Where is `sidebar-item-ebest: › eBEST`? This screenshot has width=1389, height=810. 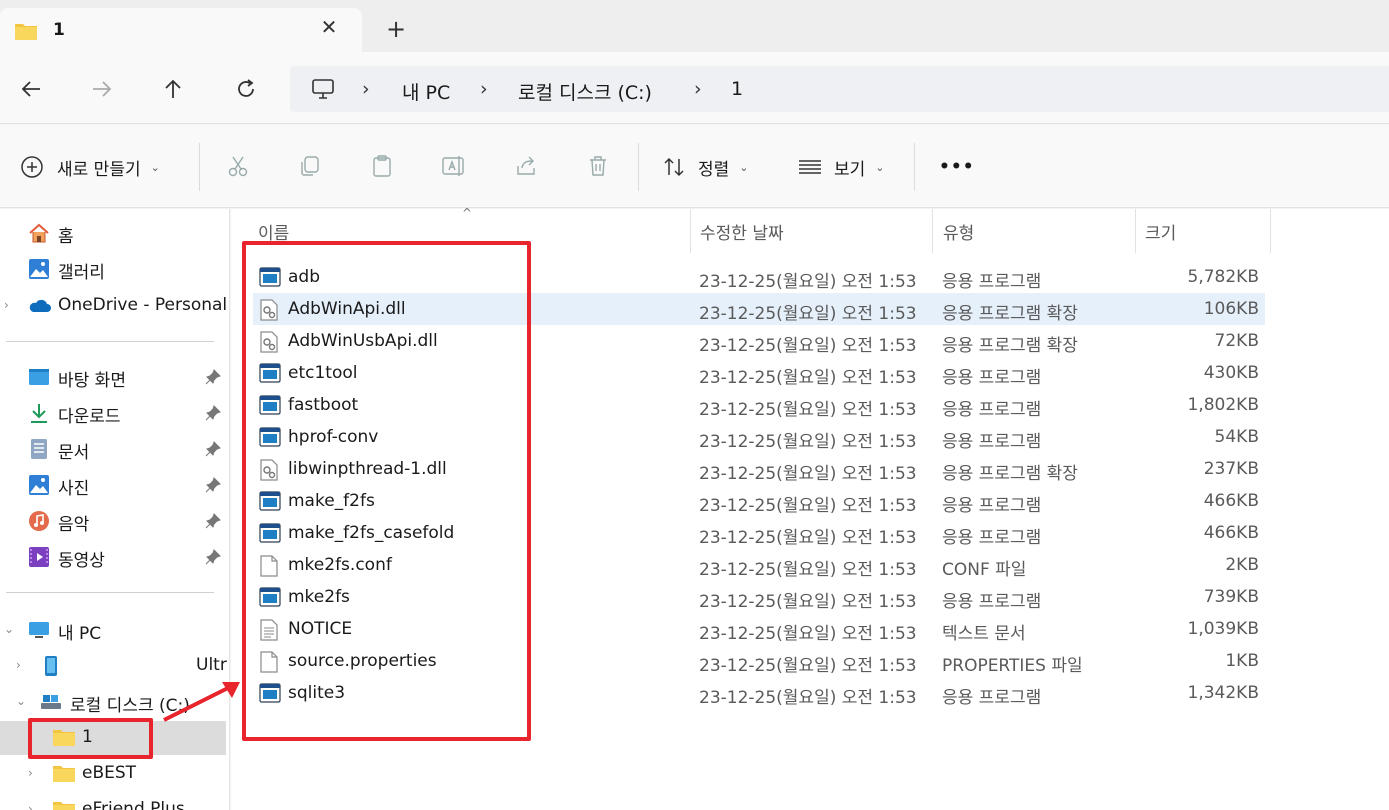 sidebar-item-ebest: › eBEST is located at coordinates (114, 774).